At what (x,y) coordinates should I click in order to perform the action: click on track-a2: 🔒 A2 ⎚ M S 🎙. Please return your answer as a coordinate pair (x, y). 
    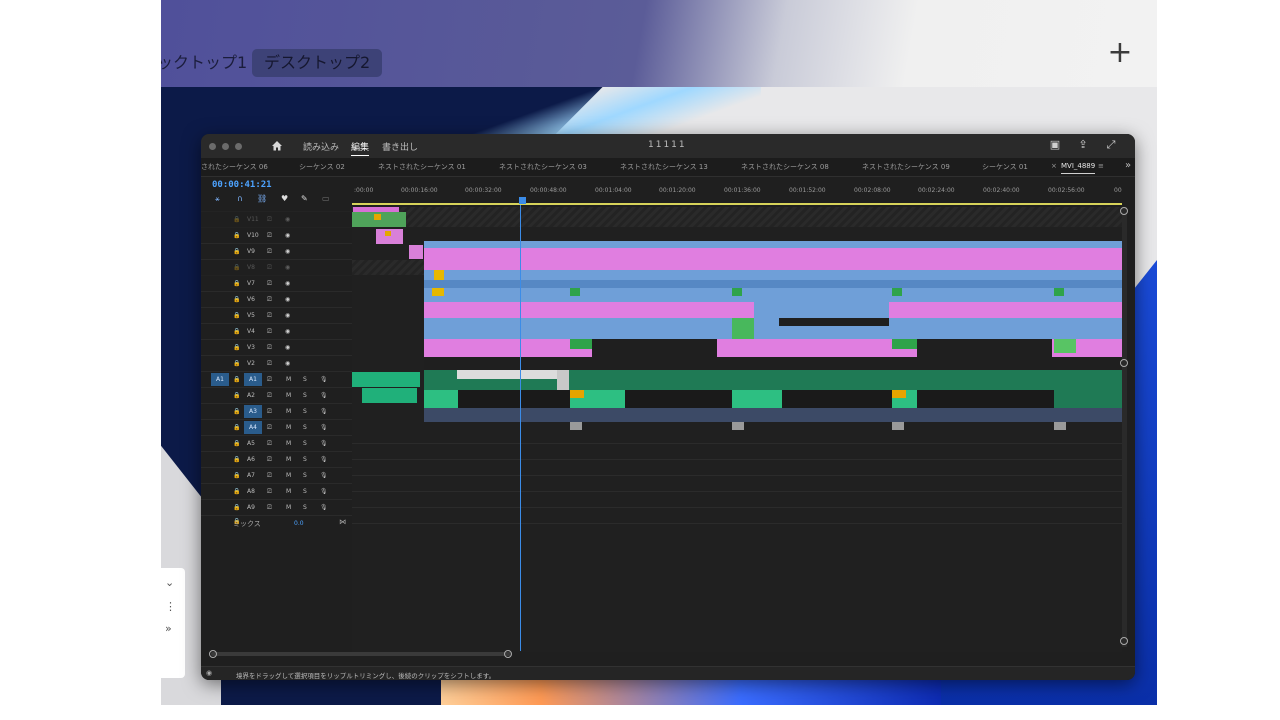
    Looking at the image, I should click on (276, 396).